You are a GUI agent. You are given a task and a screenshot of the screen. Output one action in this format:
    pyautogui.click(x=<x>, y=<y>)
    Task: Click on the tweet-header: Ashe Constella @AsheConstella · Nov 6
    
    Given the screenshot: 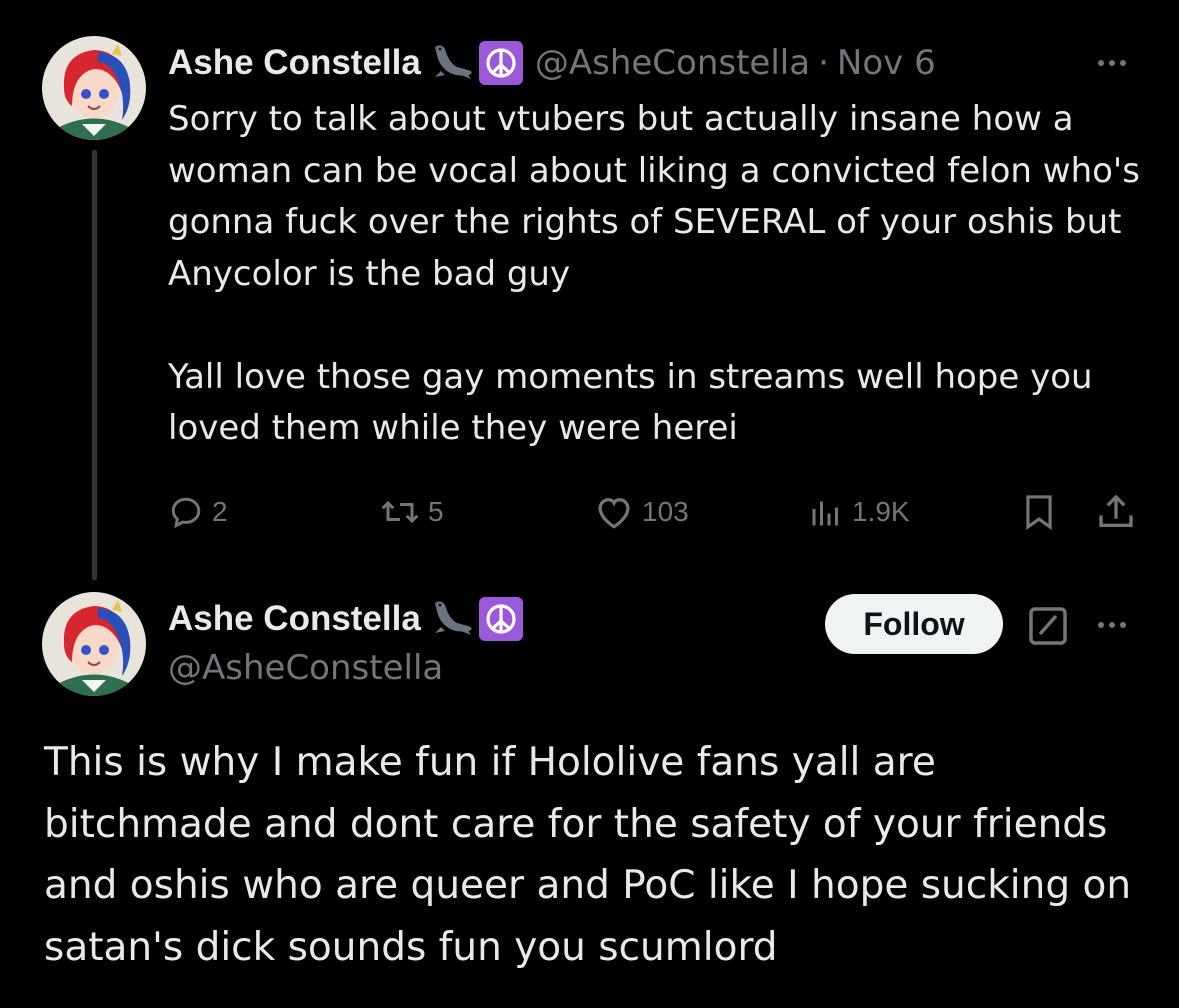 What is the action you would take?
    pyautogui.click(x=552, y=63)
    